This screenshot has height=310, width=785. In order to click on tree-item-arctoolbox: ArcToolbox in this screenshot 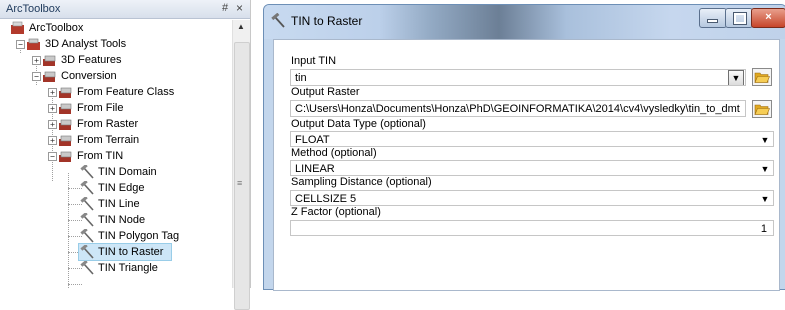, I will do `click(116, 28)`.